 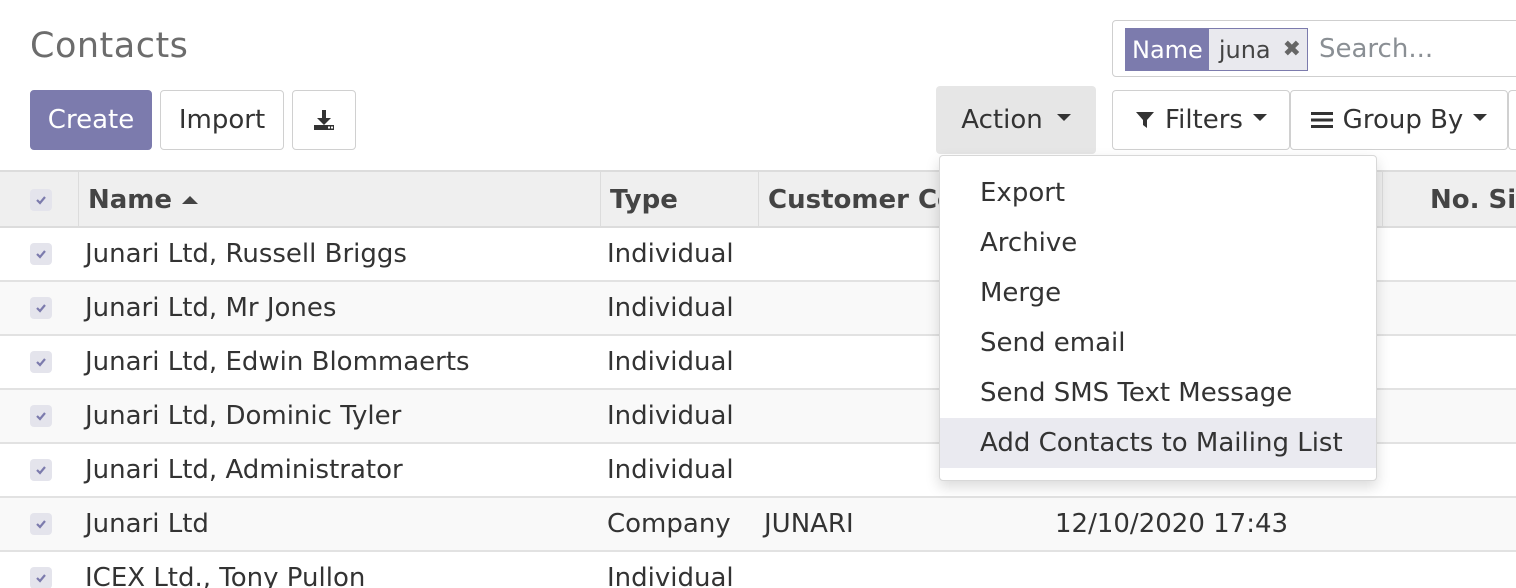 What do you see at coordinates (211, 308) in the screenshot?
I see `cell-name: Junari Ltd, Mr Jones` at bounding box center [211, 308].